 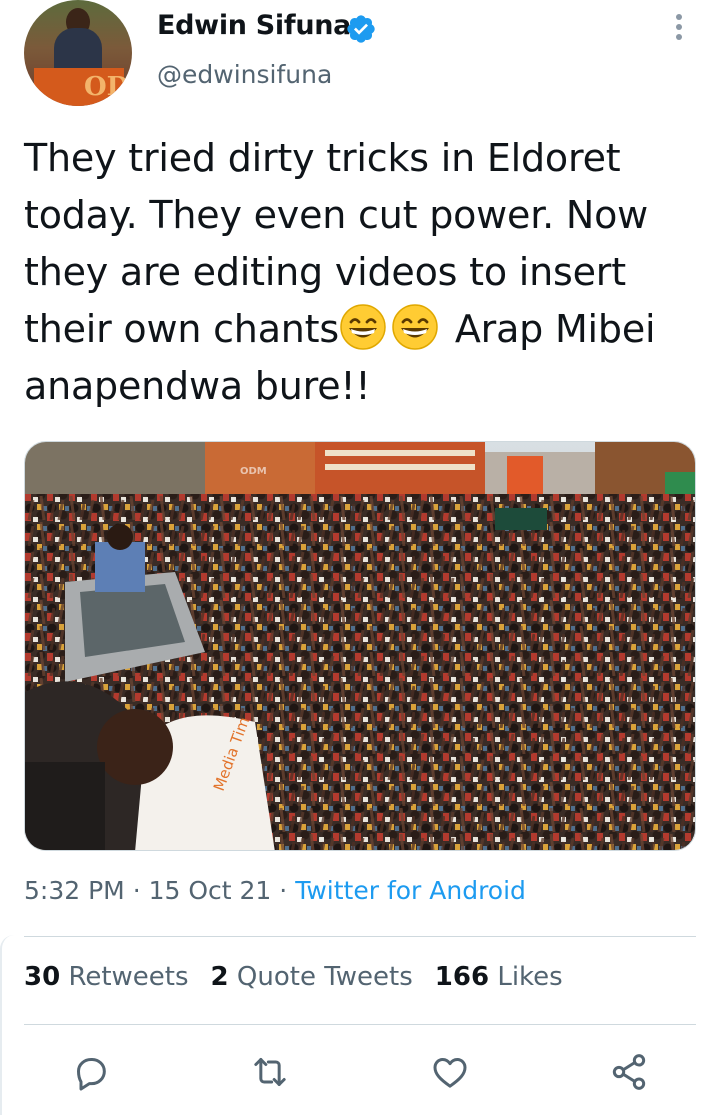 I want to click on tweet-source-link: Twitter for Android, so click(x=410, y=890).